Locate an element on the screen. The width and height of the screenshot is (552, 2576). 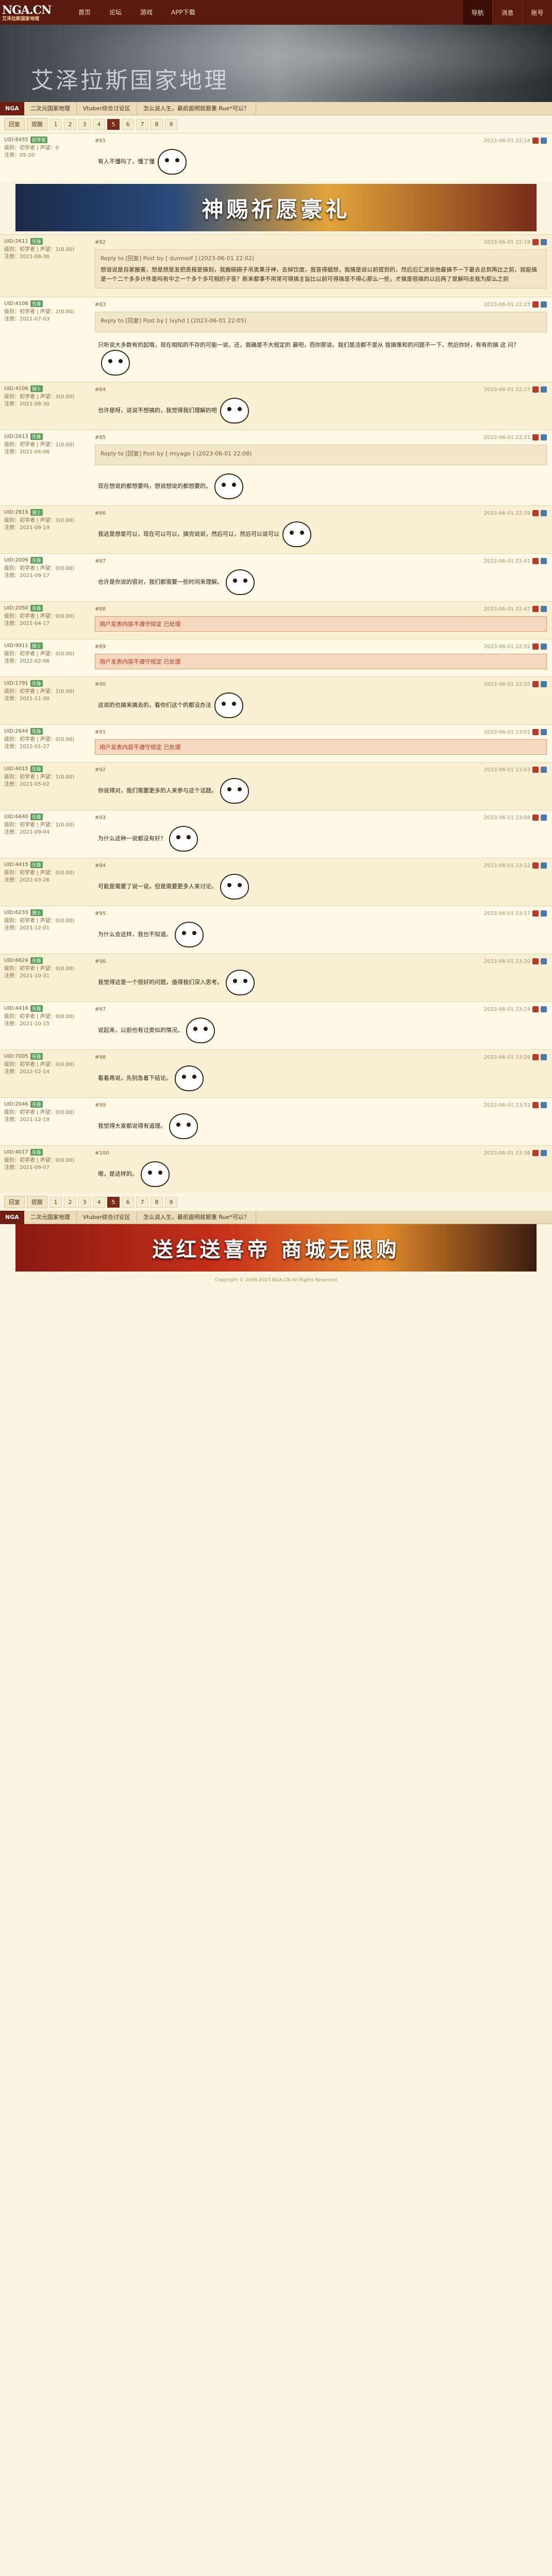
author-uid: UID:2050 is located at coordinates (16, 608).